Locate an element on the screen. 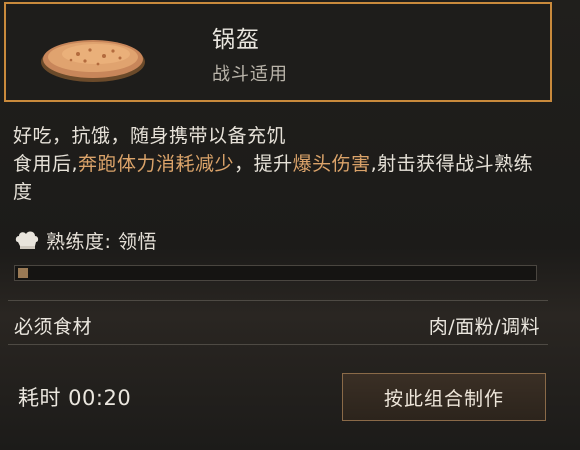  proficiency-row: 熟练度: 领悟 is located at coordinates (85, 240).